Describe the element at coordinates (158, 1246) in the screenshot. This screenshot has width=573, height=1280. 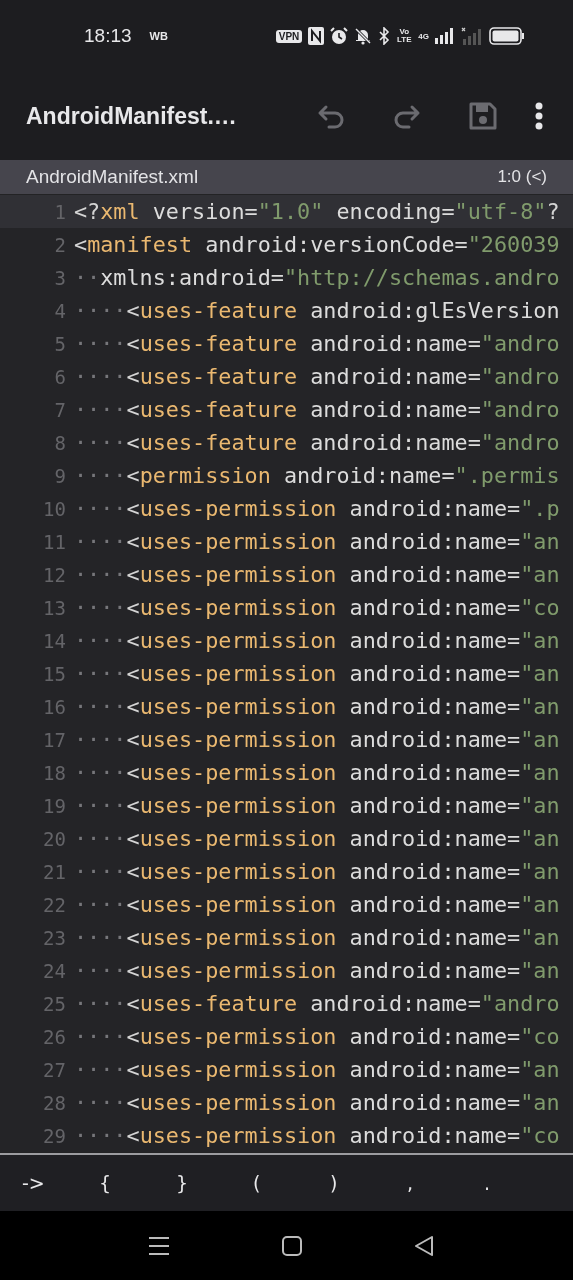
I see `menu-icon` at that location.